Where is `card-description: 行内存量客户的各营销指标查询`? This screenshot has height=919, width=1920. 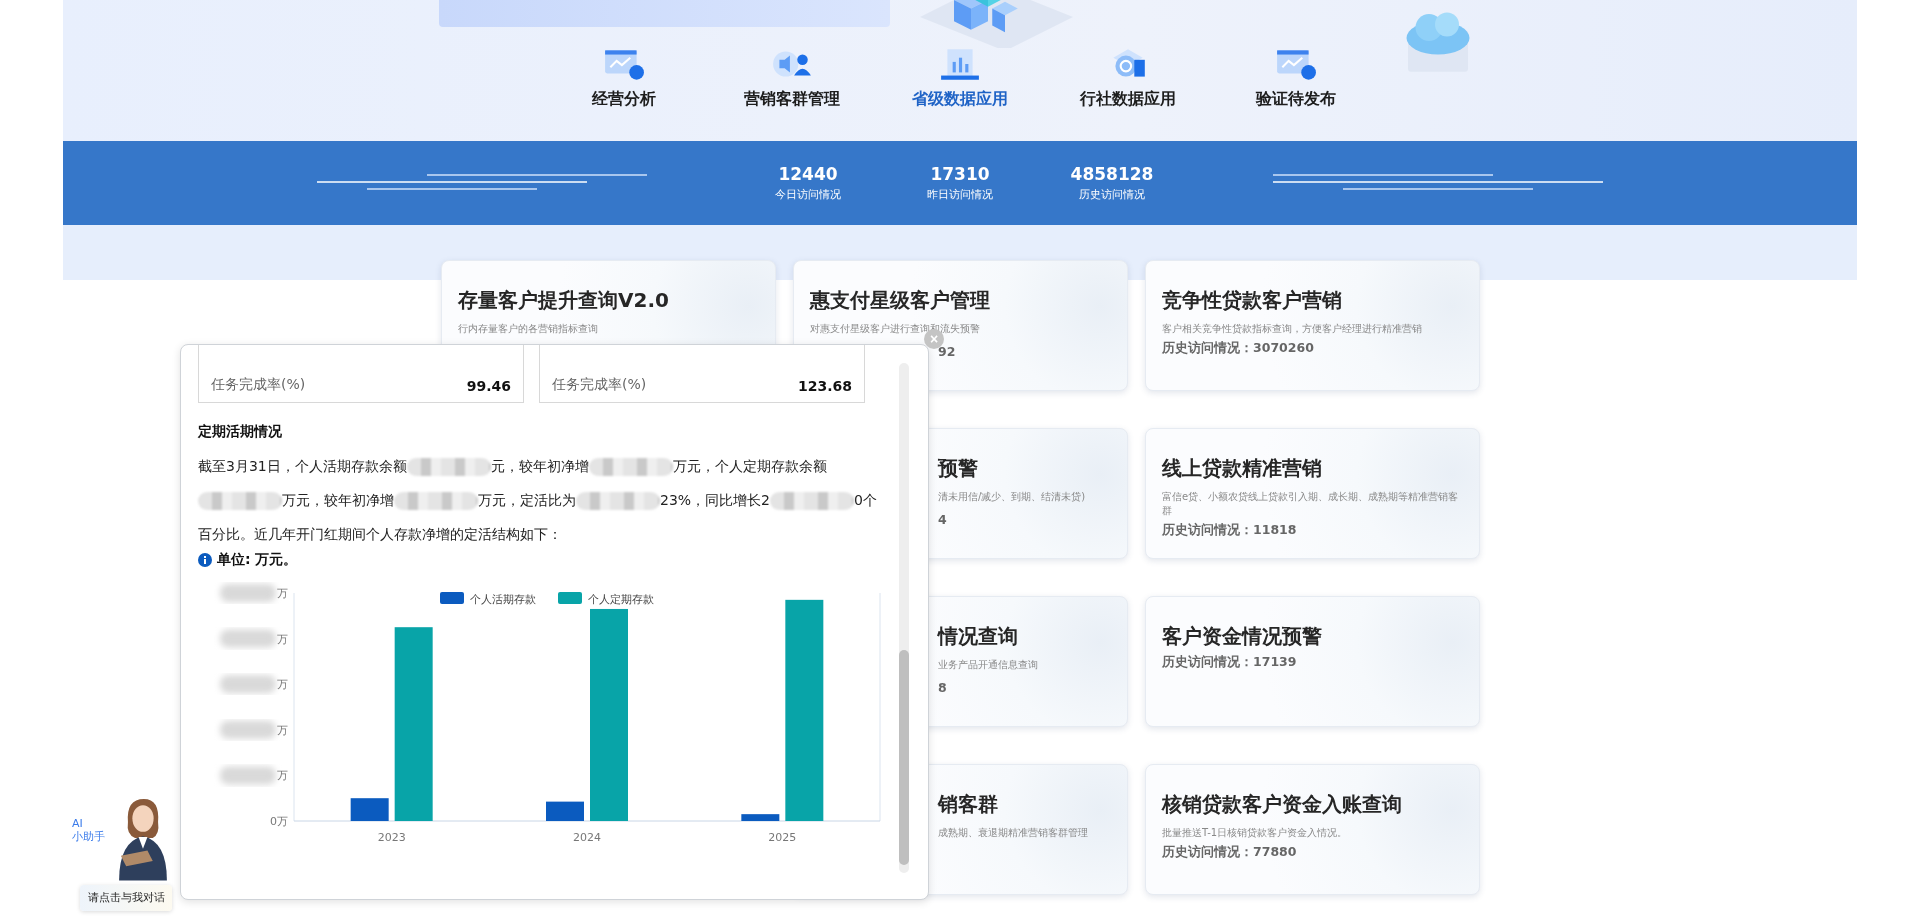 card-description: 行内存量客户的各营销指标查询 is located at coordinates (528, 329).